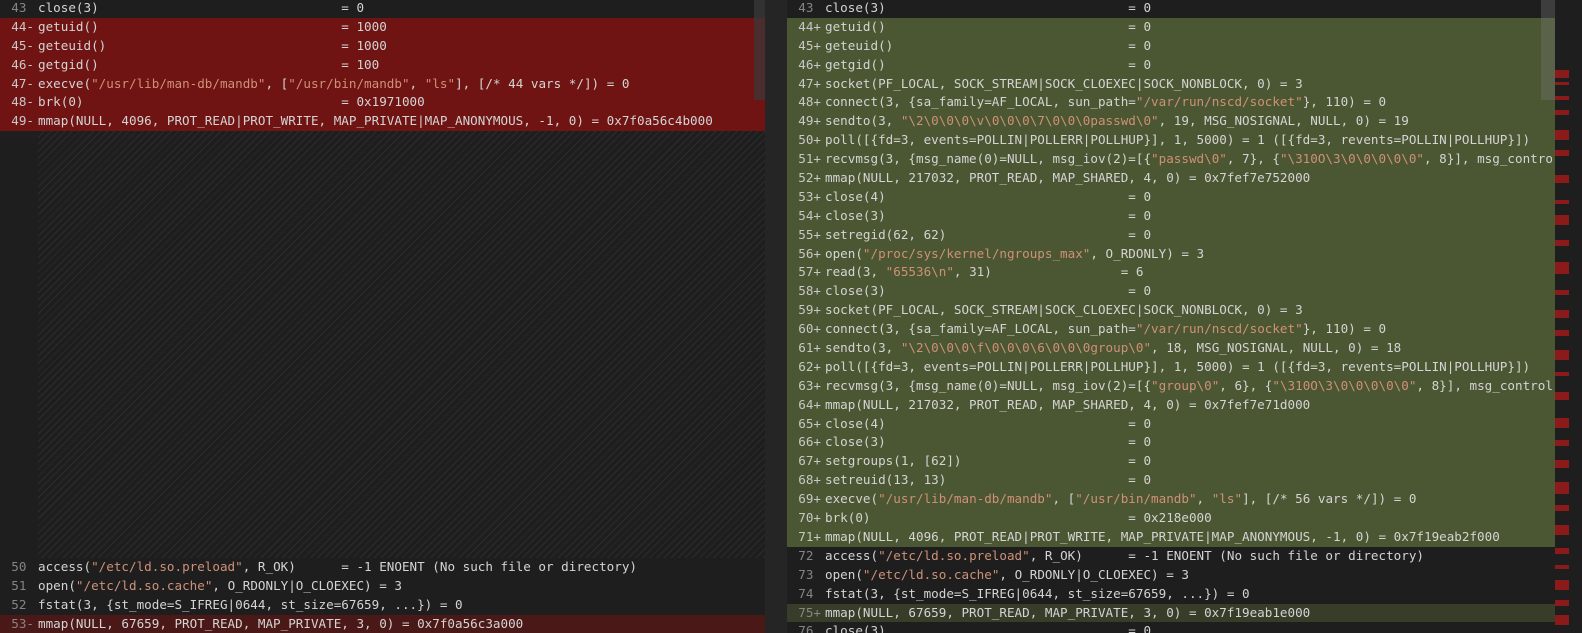  Describe the element at coordinates (809, 159) in the screenshot. I see `line-number: 51+` at that location.